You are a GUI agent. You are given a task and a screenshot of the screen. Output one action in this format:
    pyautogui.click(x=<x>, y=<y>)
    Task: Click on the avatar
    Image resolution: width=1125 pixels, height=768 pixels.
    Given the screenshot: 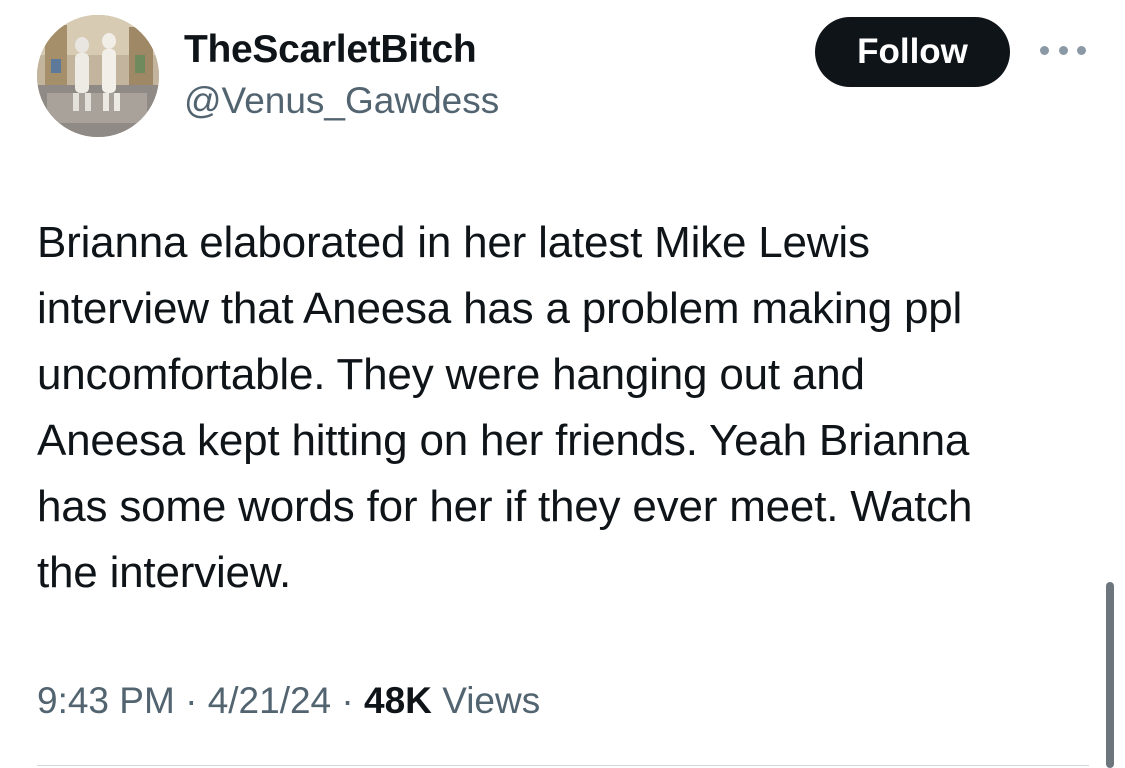 What is the action you would take?
    pyautogui.click(x=98, y=76)
    